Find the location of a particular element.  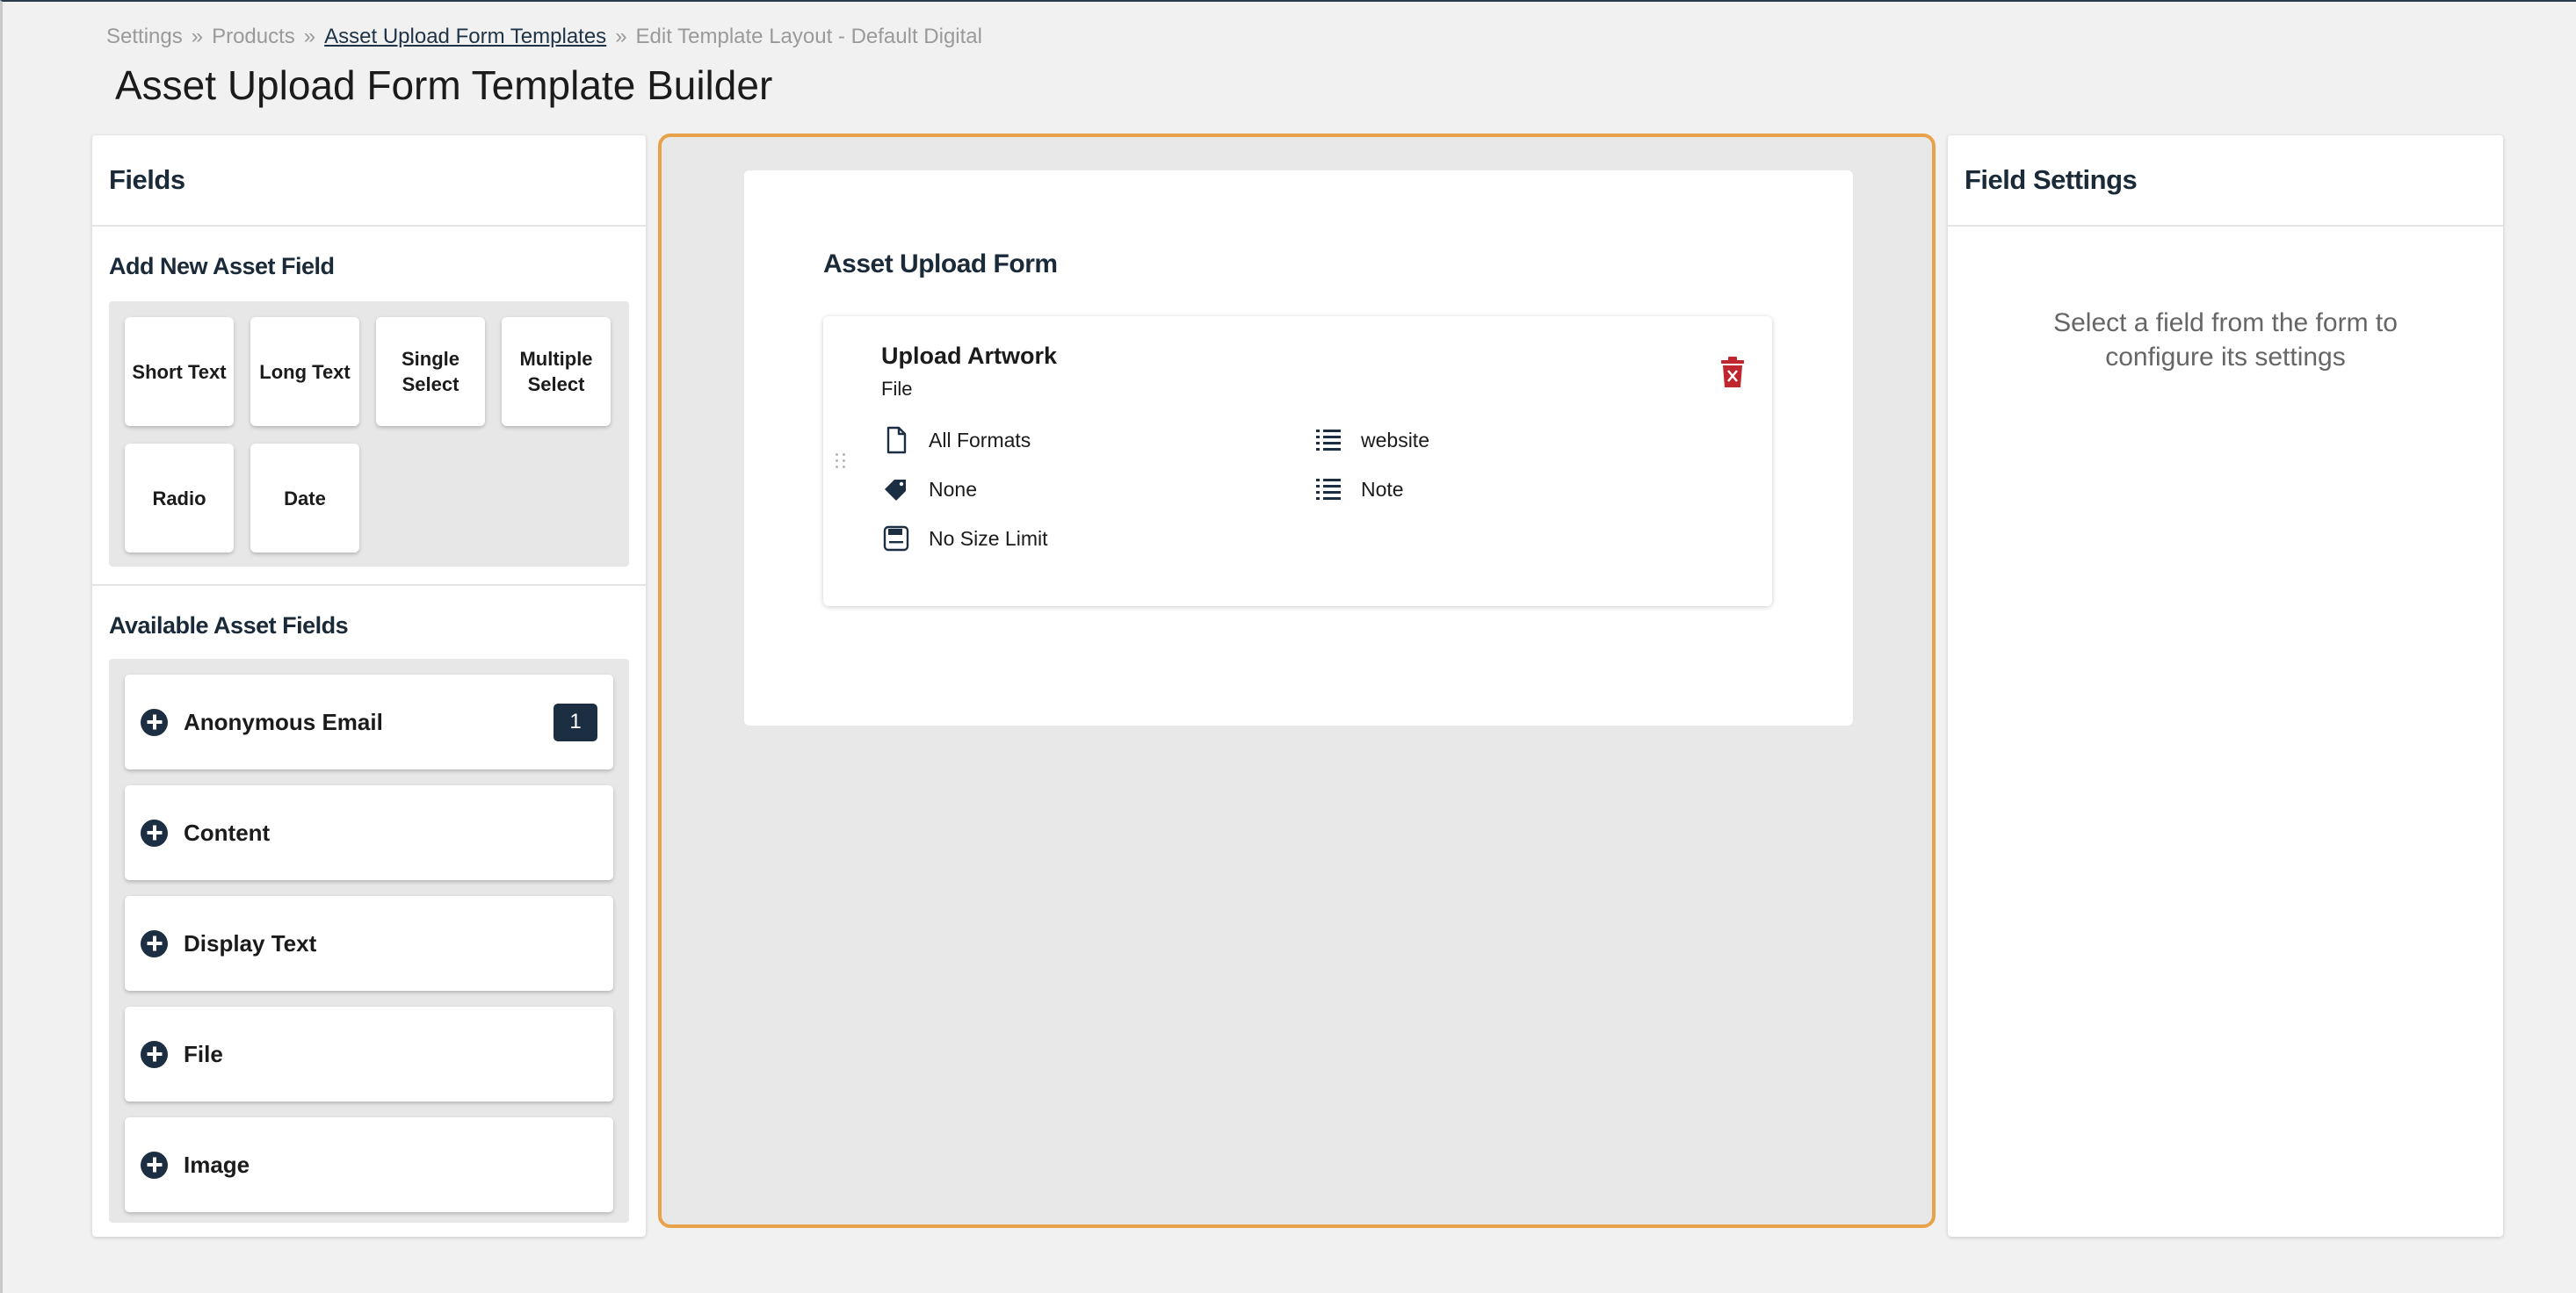

radio-button: Radio is located at coordinates (179, 499).